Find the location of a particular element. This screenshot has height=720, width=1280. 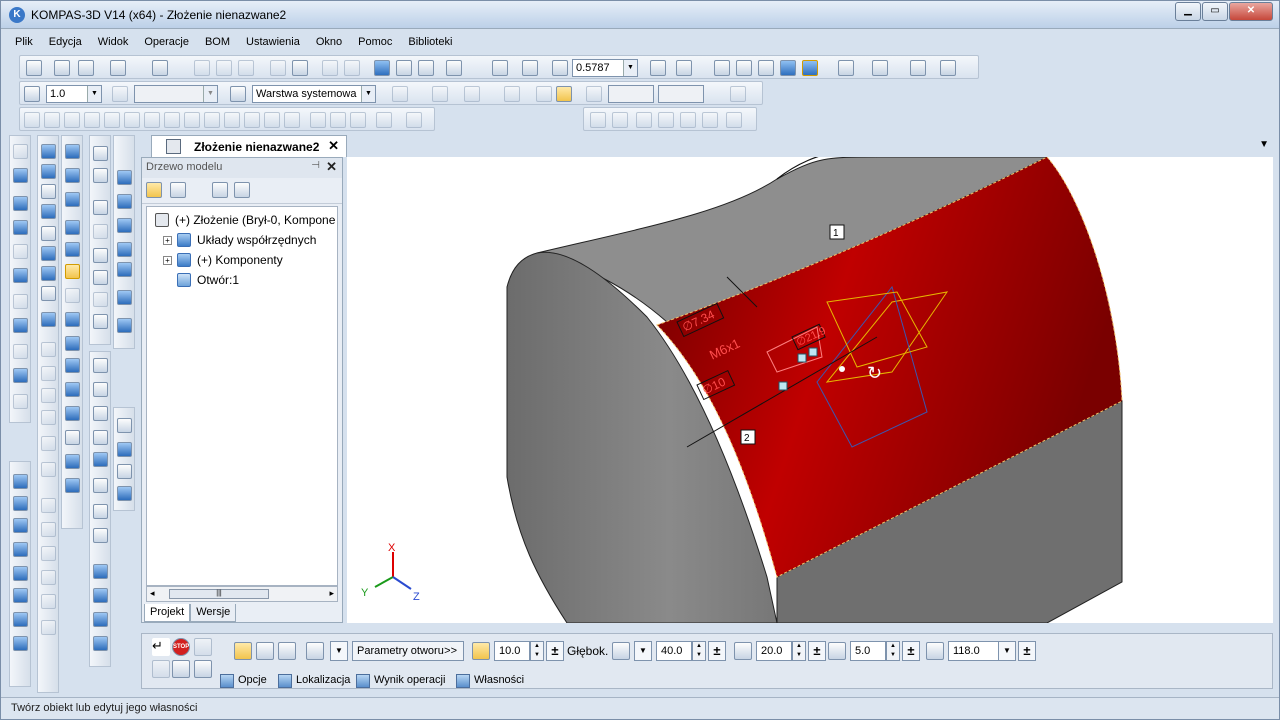

new-document-icon is located at coordinates (34, 68).